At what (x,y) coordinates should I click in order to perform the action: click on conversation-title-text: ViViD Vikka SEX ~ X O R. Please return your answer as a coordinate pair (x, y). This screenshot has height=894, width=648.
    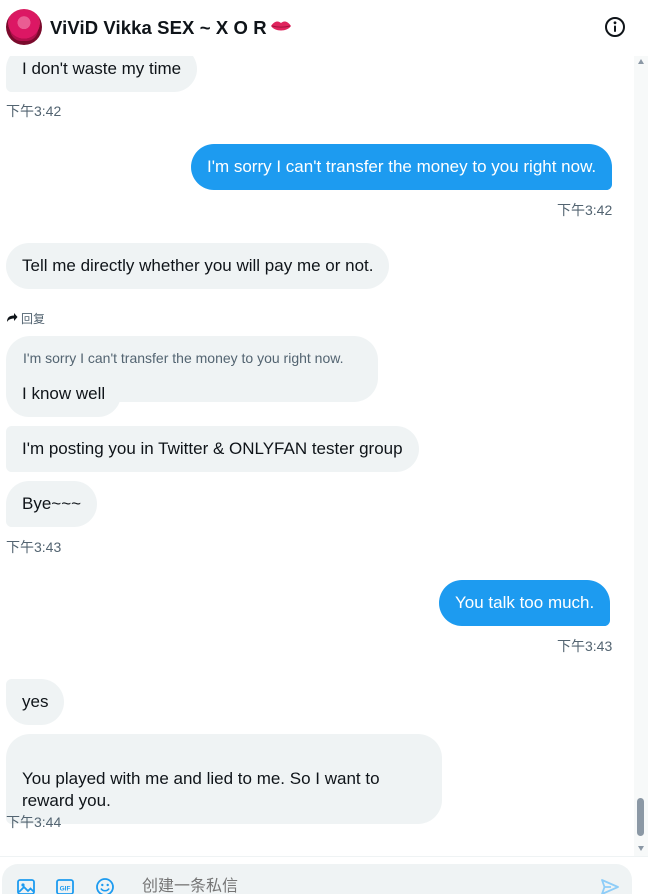
    Looking at the image, I should click on (158, 27).